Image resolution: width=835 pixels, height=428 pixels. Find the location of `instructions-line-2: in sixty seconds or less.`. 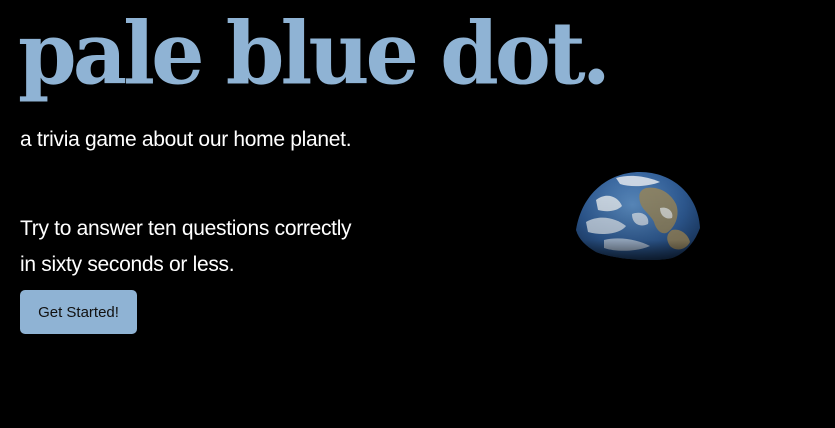

instructions-line-2: in sixty seconds or less. is located at coordinates (127, 264).